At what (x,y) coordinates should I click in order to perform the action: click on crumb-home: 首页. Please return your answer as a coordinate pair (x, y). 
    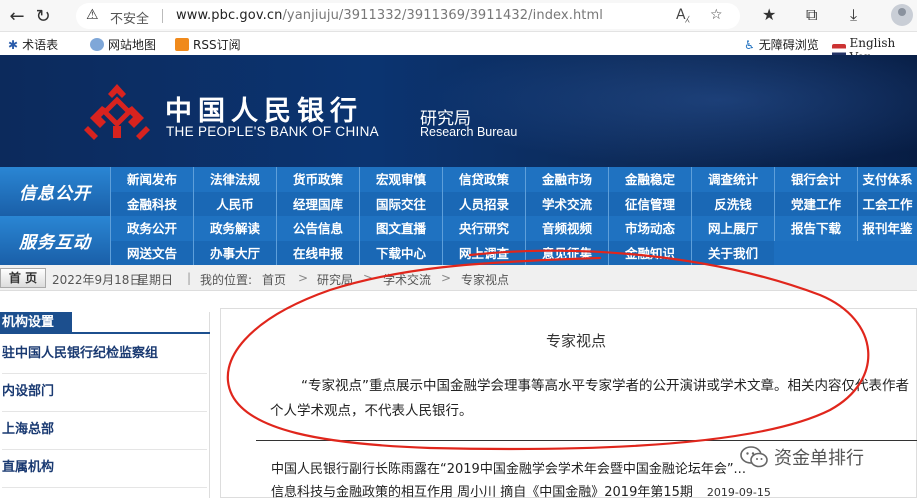
    Looking at the image, I should click on (274, 279).